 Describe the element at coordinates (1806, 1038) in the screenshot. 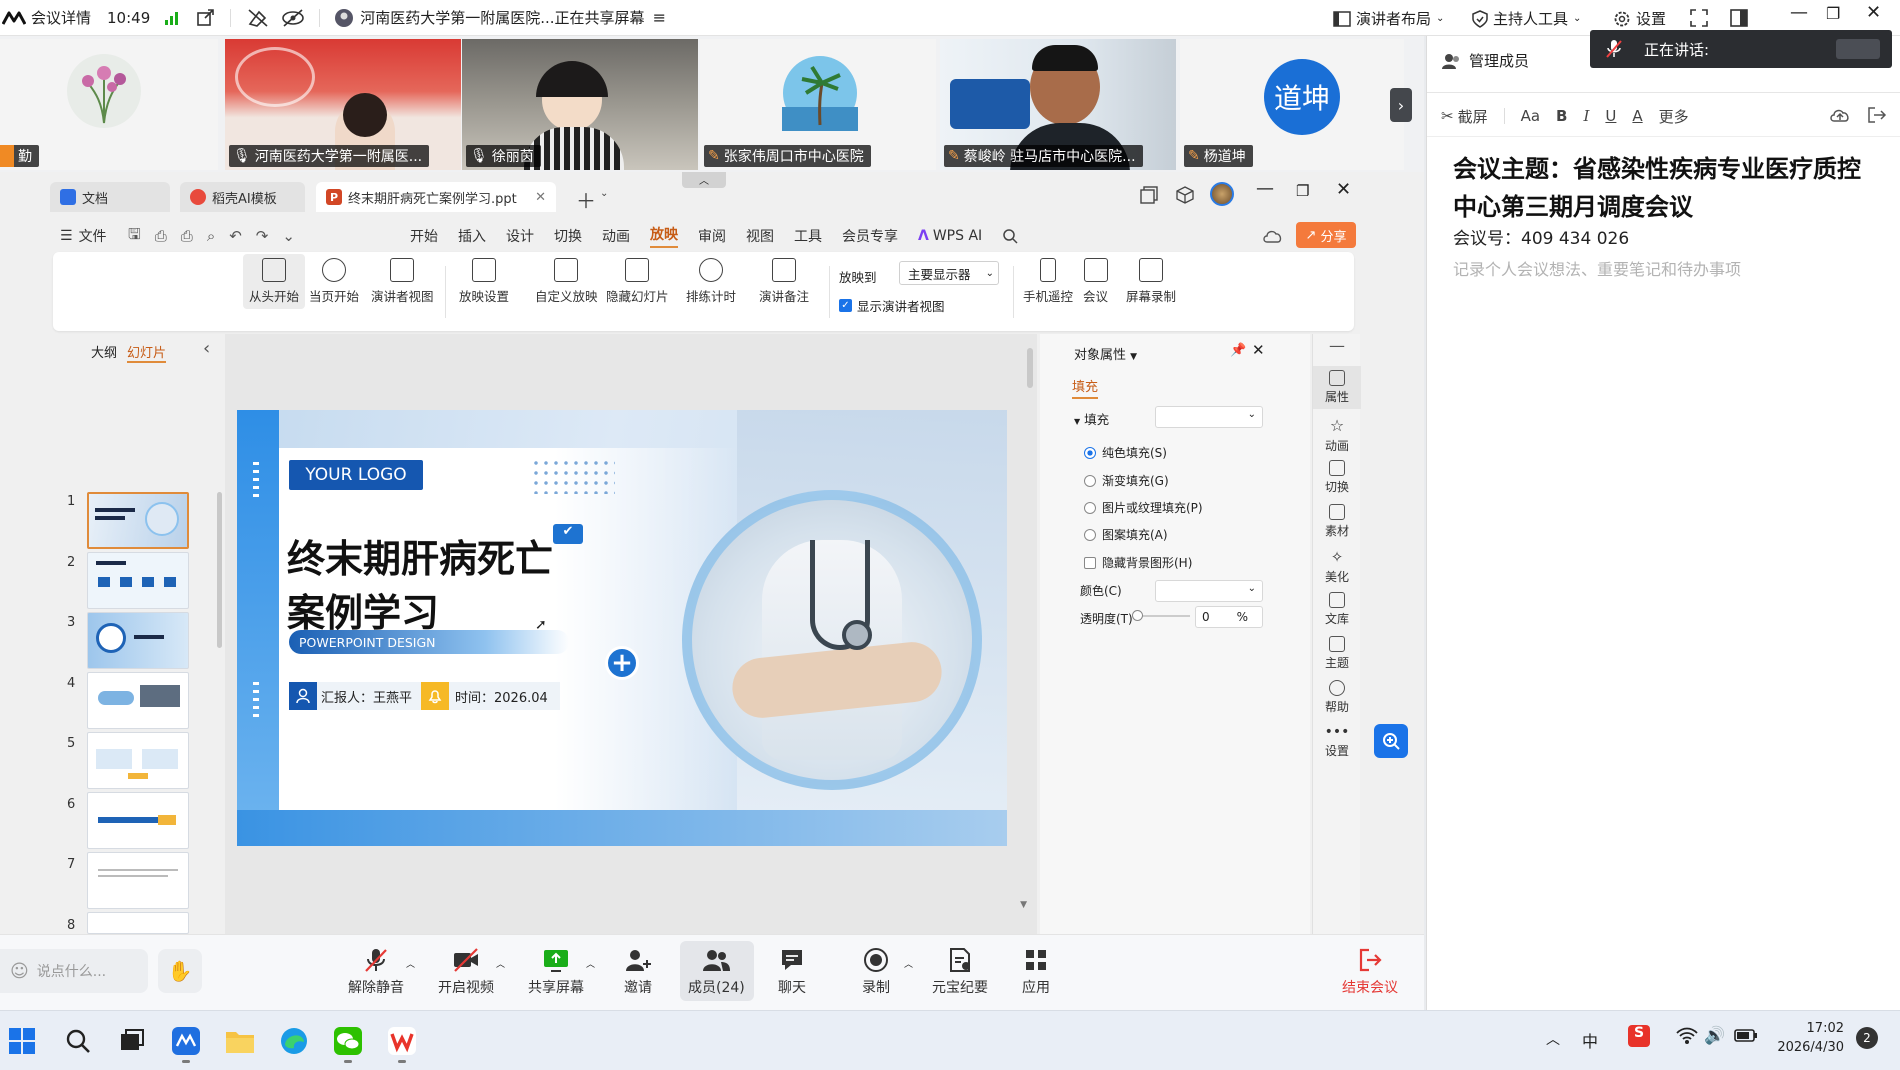

I see `clock: 17:02 2026/4/30` at that location.